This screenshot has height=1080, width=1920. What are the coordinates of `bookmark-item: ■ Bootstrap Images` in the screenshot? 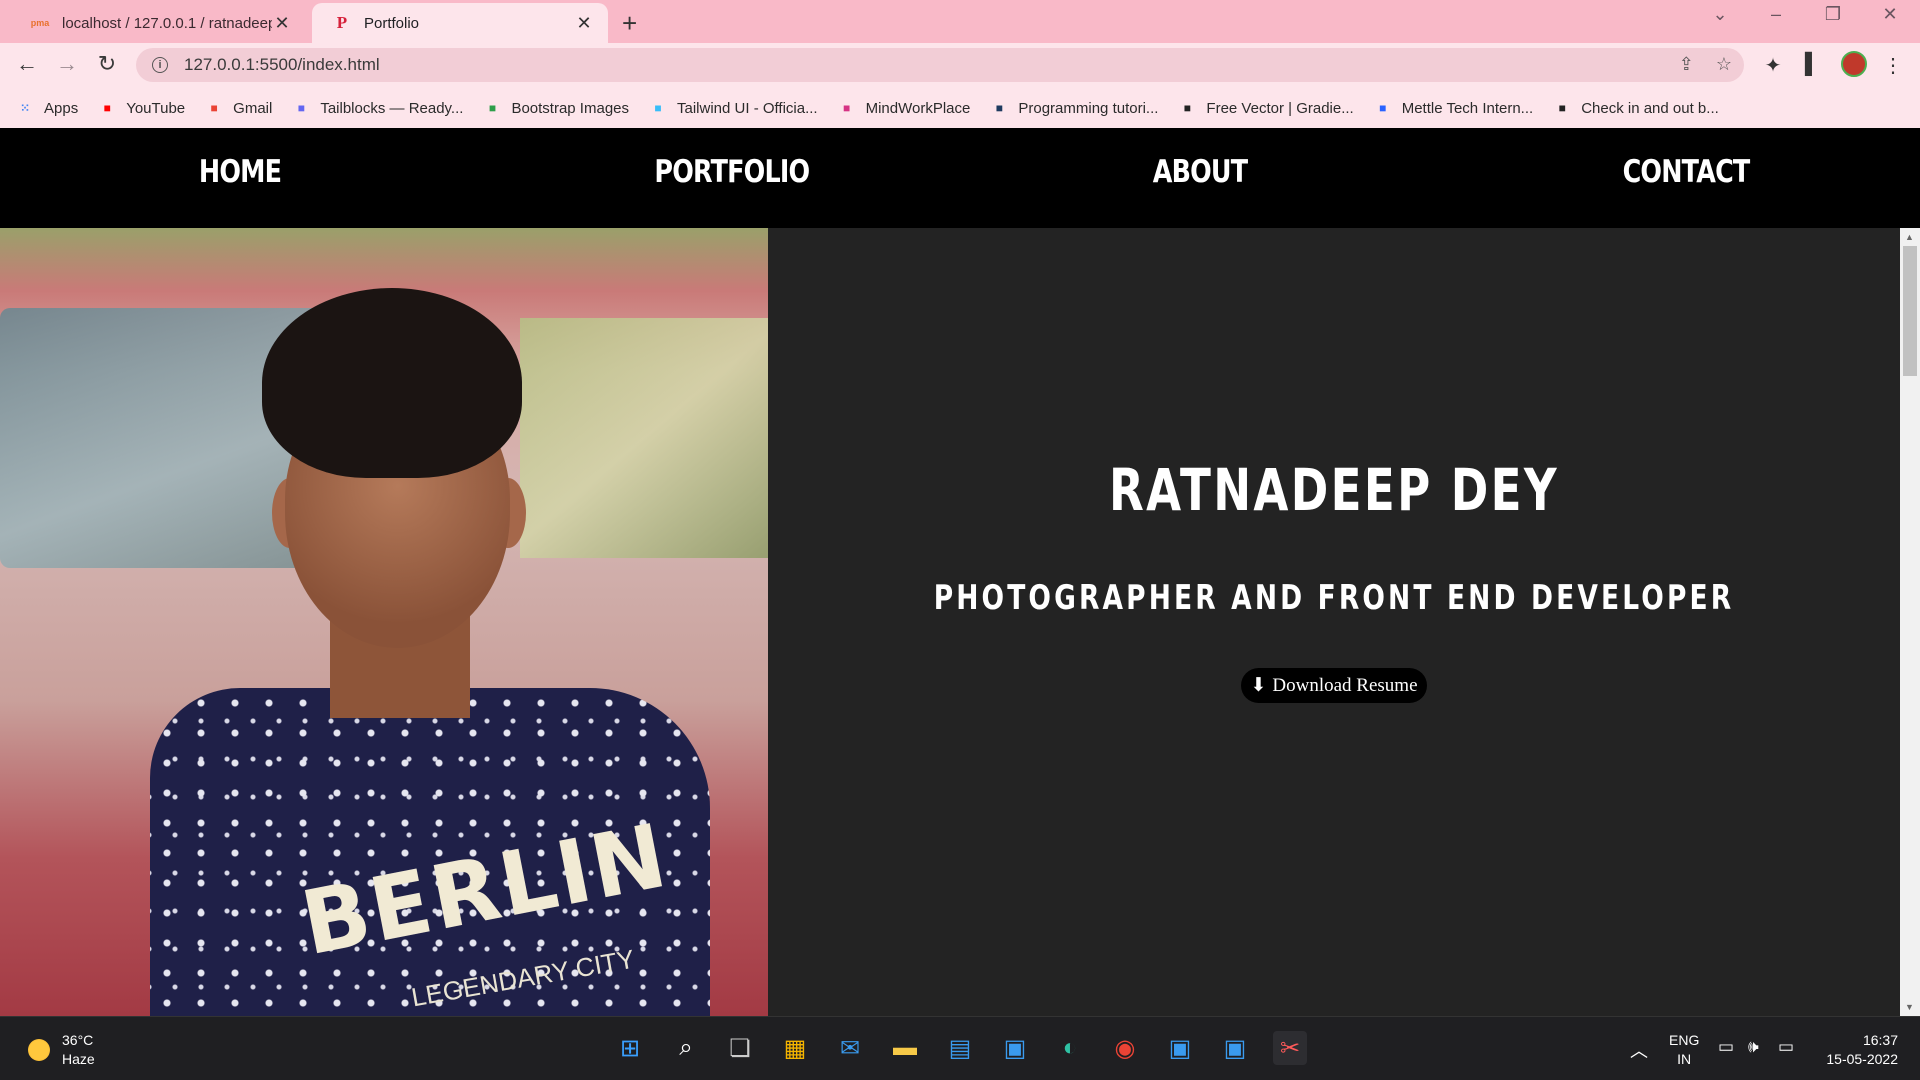 It's located at (556, 108).